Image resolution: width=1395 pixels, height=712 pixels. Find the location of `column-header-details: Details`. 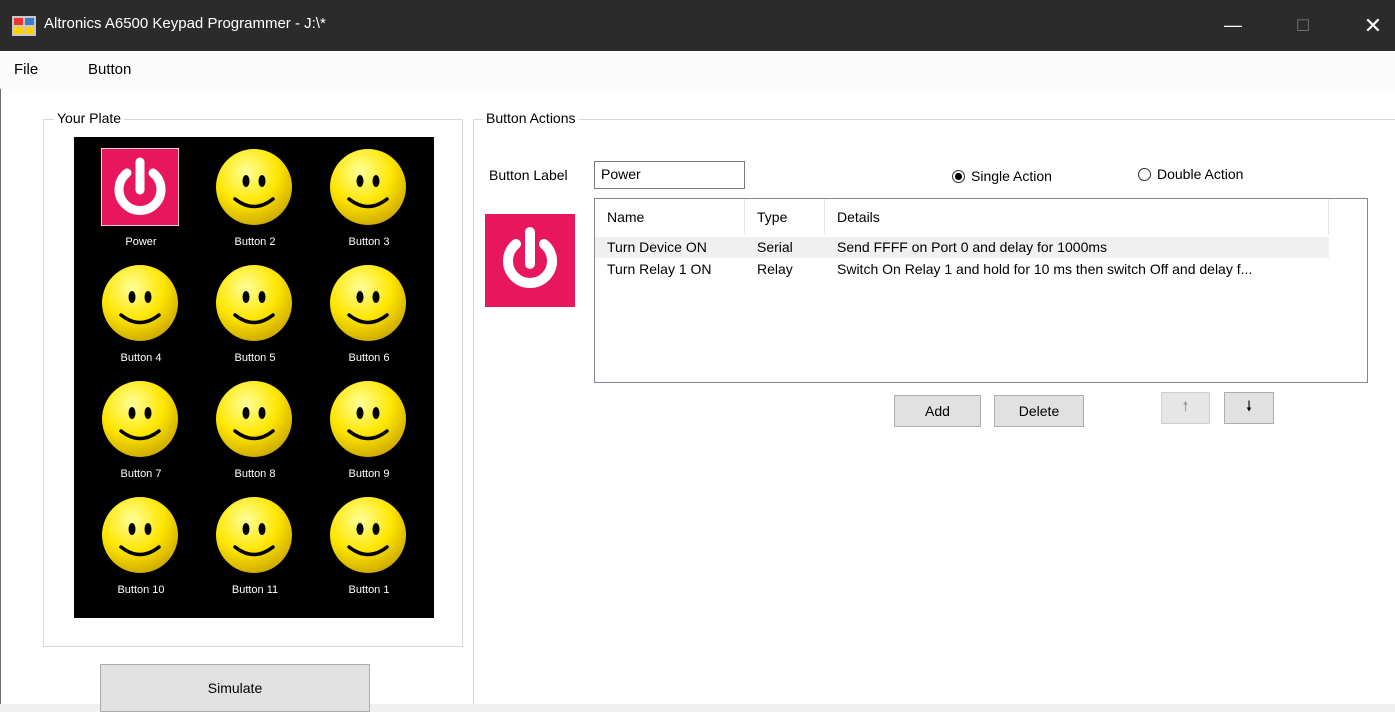

column-header-details: Details is located at coordinates (1077, 217).